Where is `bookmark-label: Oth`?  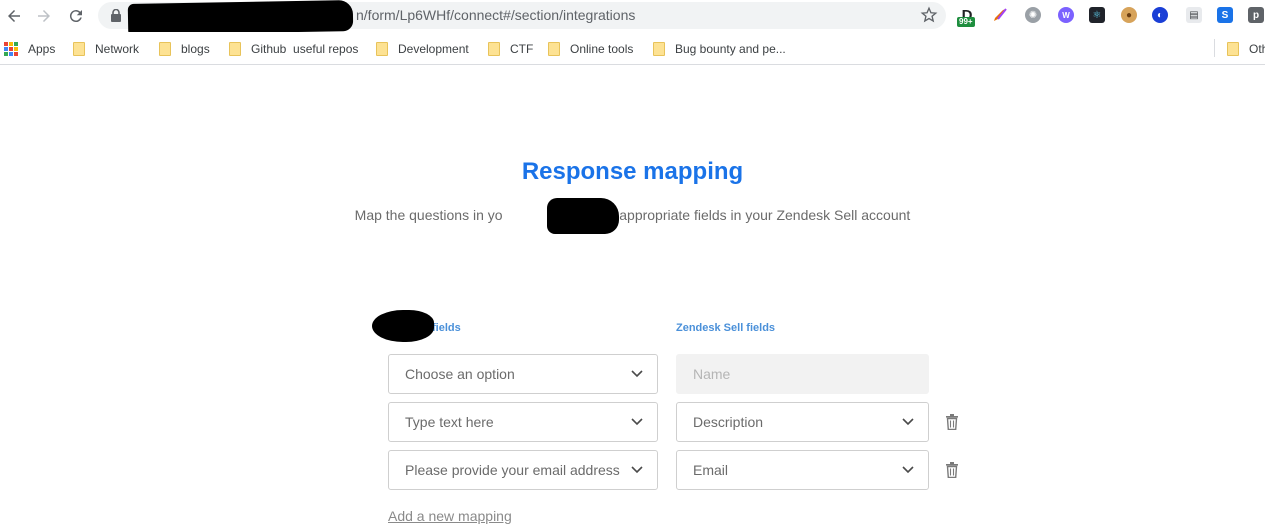 bookmark-label: Oth is located at coordinates (1257, 49).